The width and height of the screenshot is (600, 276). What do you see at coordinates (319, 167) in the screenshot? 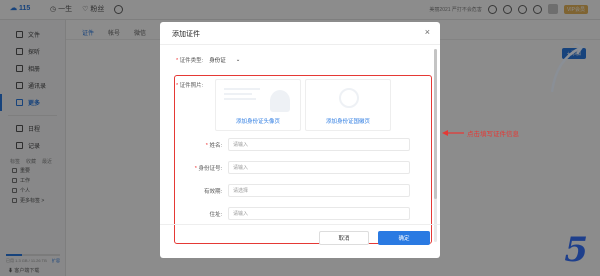
I see `id-number-input: 请输入` at bounding box center [319, 167].